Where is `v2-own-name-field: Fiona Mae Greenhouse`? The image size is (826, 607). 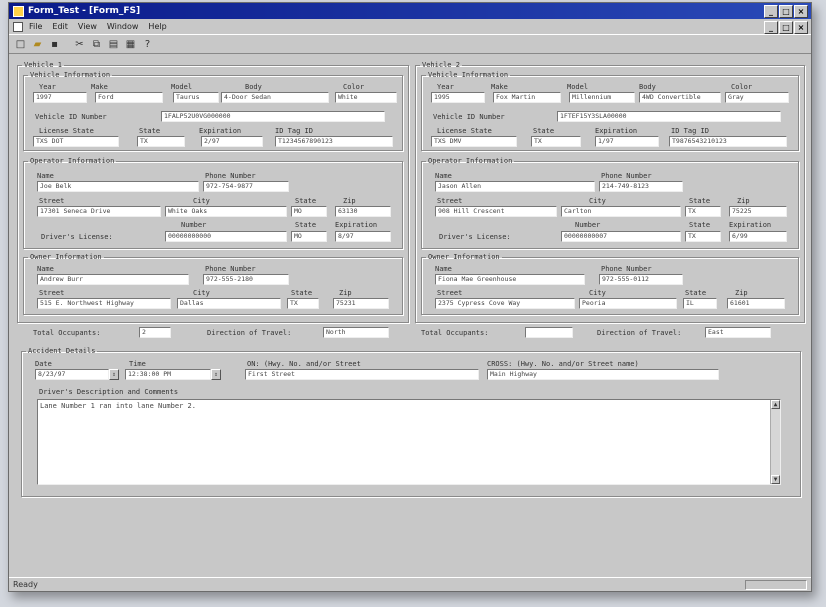 v2-own-name-field: Fiona Mae Greenhouse is located at coordinates (510, 279).